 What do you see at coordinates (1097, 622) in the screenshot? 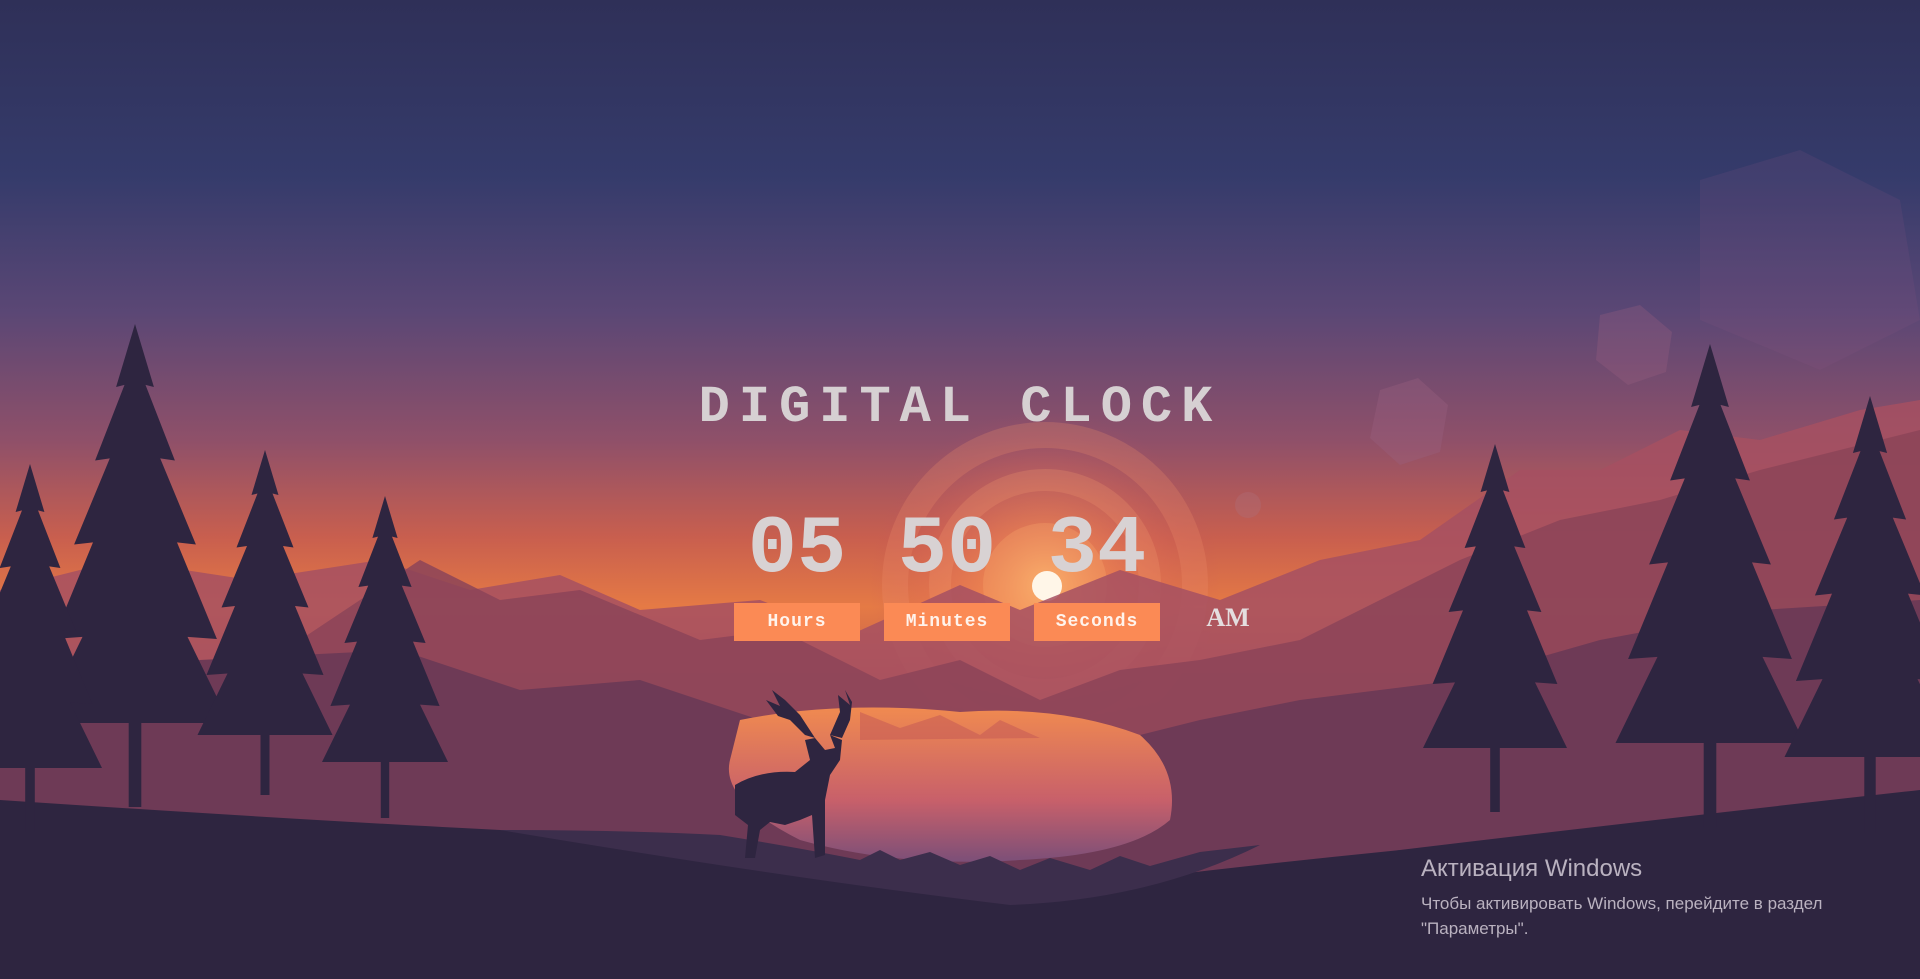
I see `seconds-label: Seconds` at bounding box center [1097, 622].